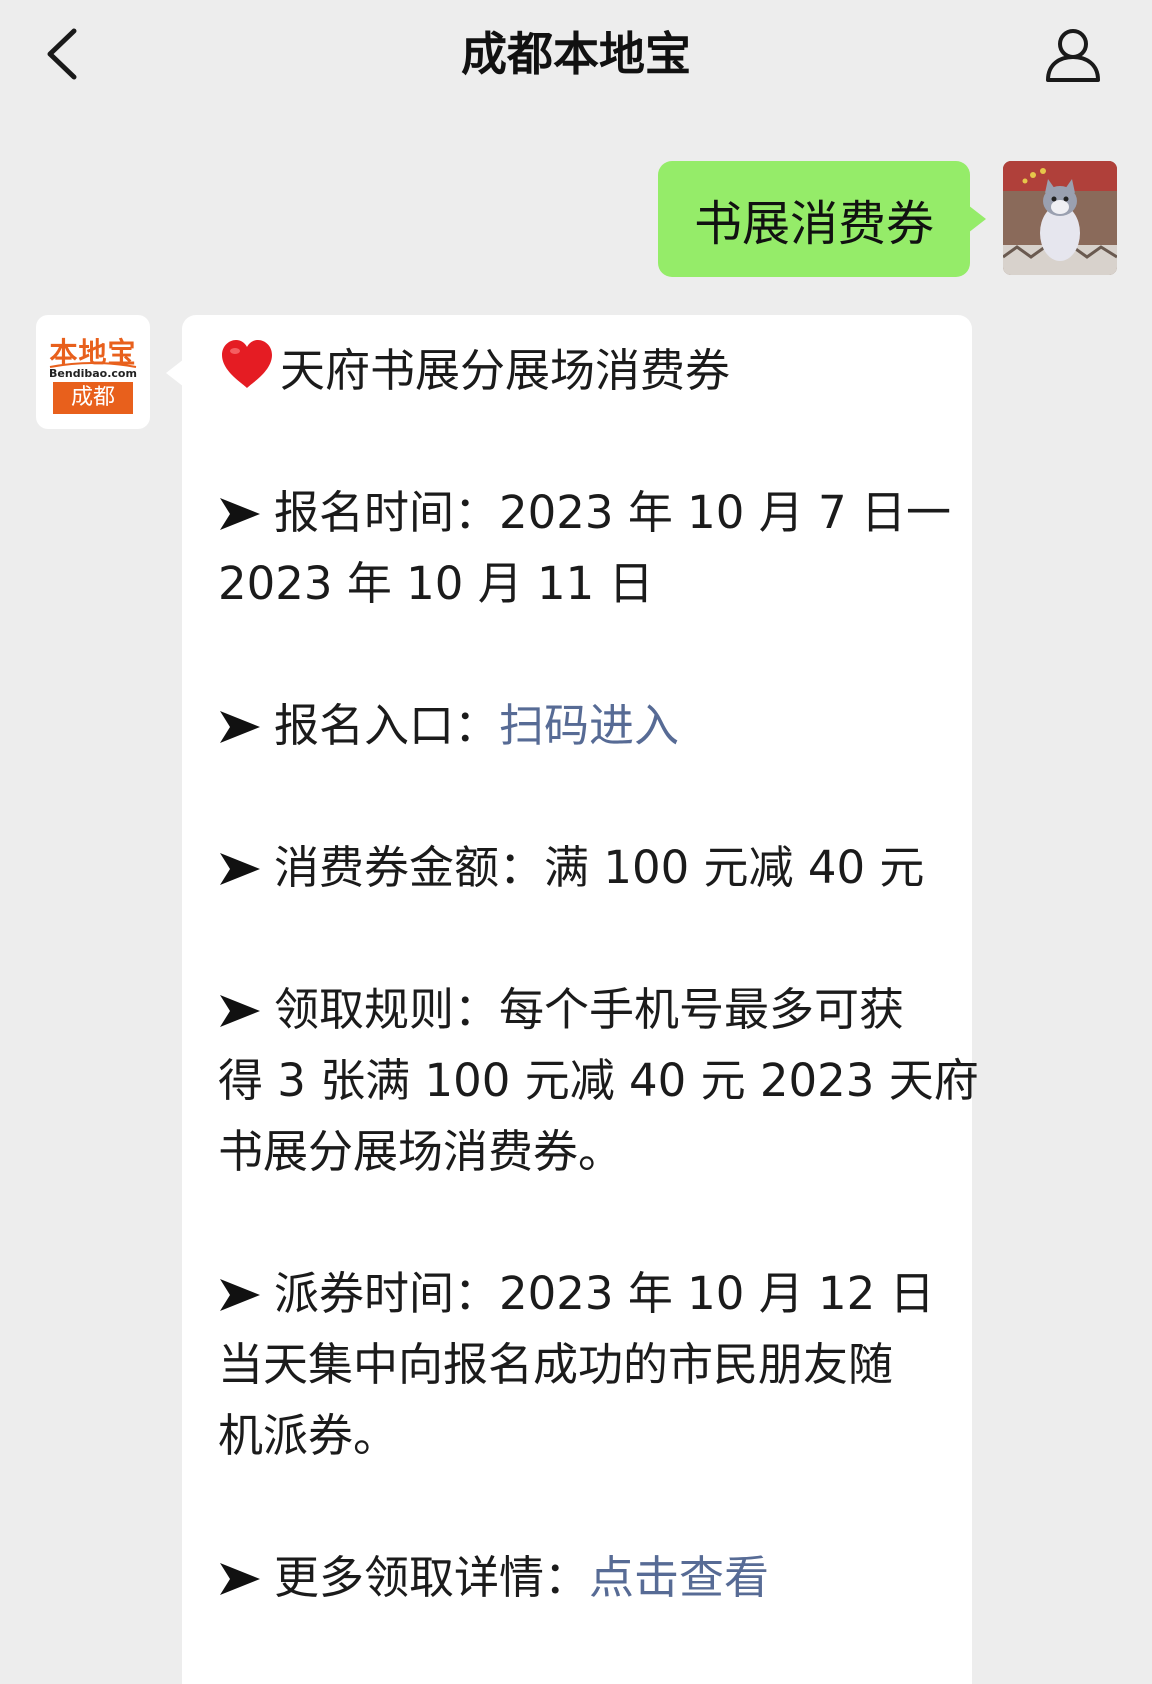 This screenshot has height=1684, width=1152. I want to click on red-heart-icon, so click(247, 364).